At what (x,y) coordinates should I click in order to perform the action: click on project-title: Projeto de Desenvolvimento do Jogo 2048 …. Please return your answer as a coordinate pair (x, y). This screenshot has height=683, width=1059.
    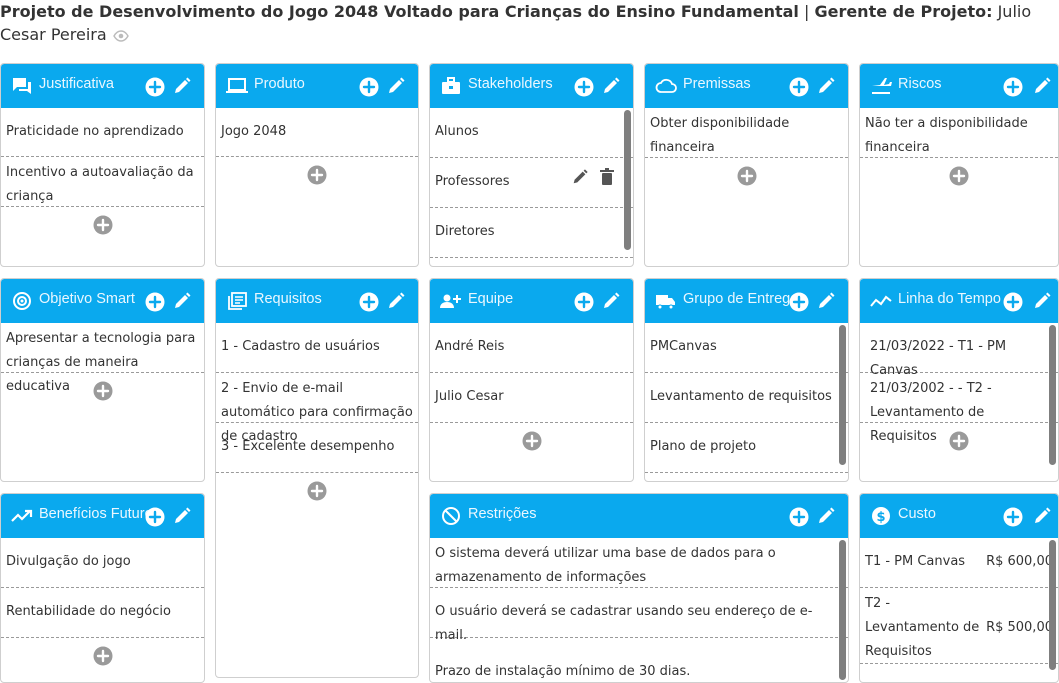
    Looking at the image, I should click on (399, 11).